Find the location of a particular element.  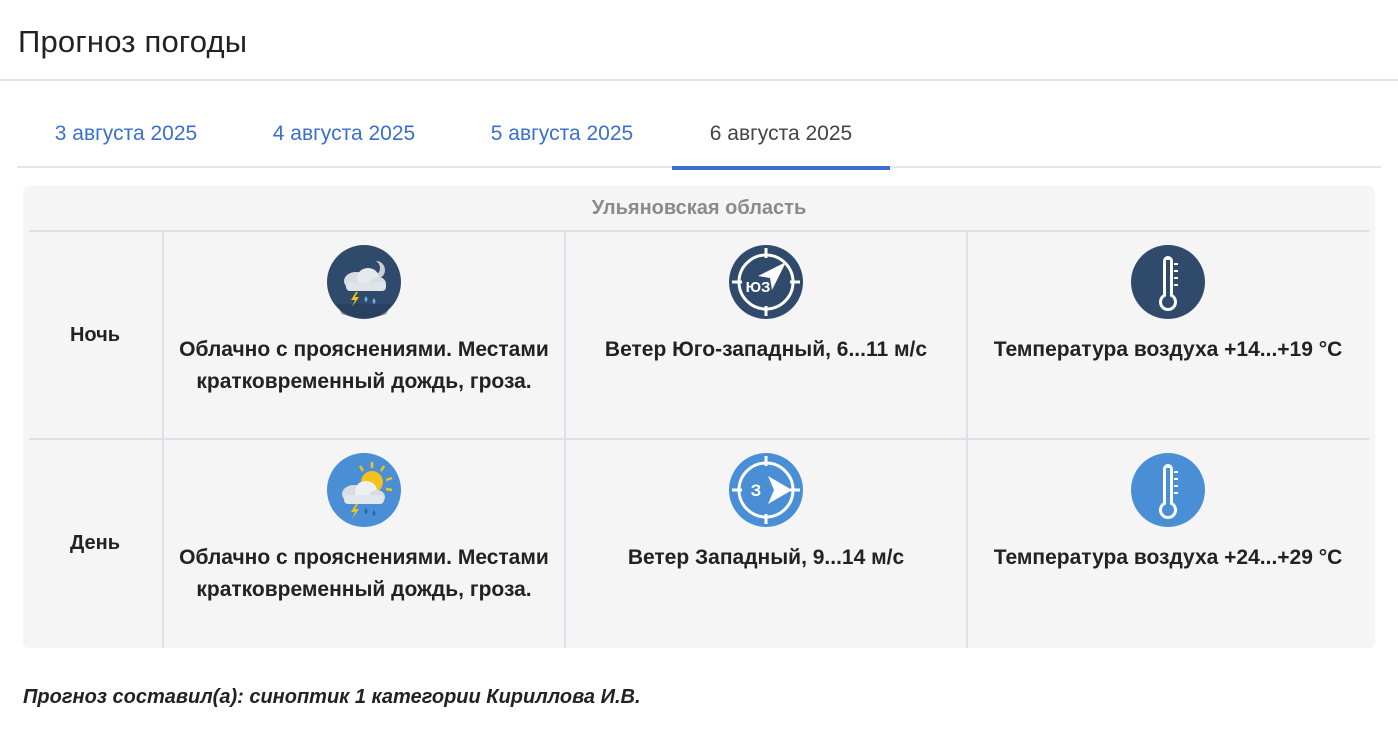

day-sun-cloud-thunder-rain-icon is located at coordinates (364, 490).